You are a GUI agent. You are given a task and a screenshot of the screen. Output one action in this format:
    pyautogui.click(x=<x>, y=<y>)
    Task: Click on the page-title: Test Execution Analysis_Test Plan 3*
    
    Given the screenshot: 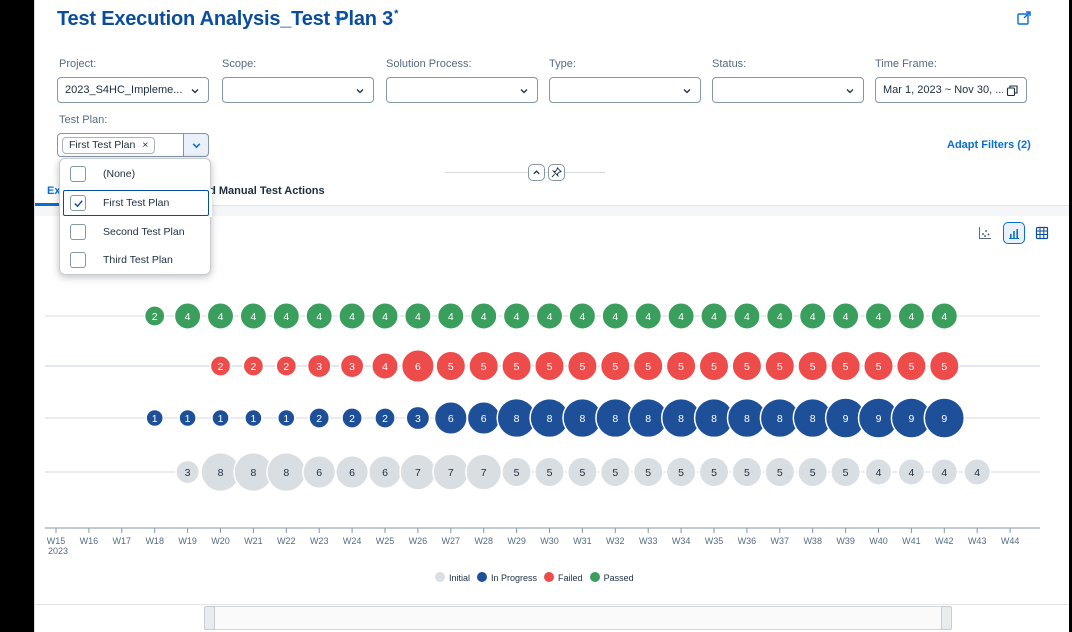 What is the action you would take?
    pyautogui.click(x=227, y=19)
    